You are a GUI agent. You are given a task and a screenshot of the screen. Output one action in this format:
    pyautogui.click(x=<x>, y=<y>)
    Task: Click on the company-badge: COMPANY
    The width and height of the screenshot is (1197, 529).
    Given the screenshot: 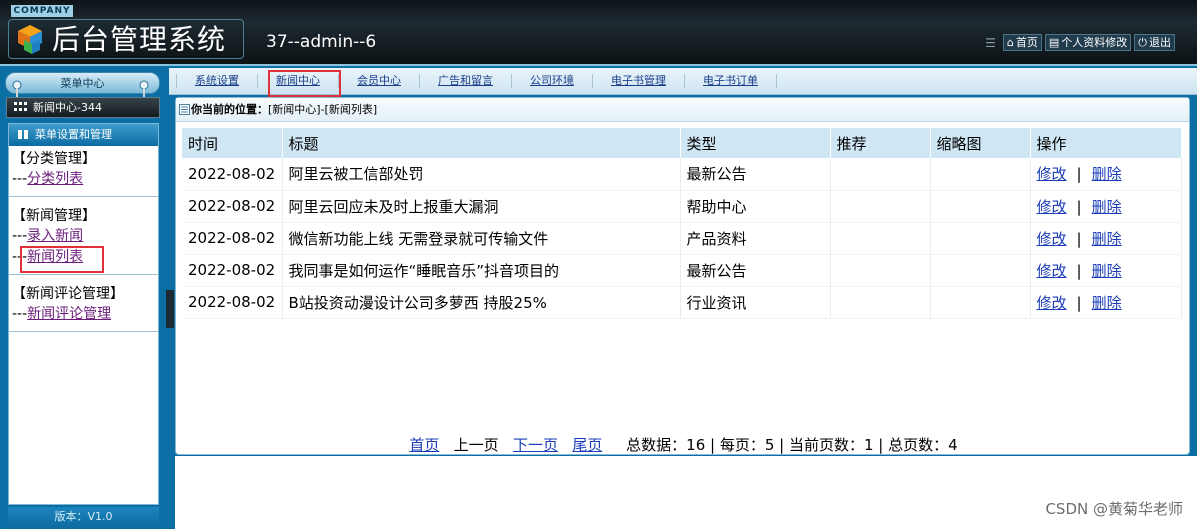 What is the action you would take?
    pyautogui.click(x=42, y=11)
    